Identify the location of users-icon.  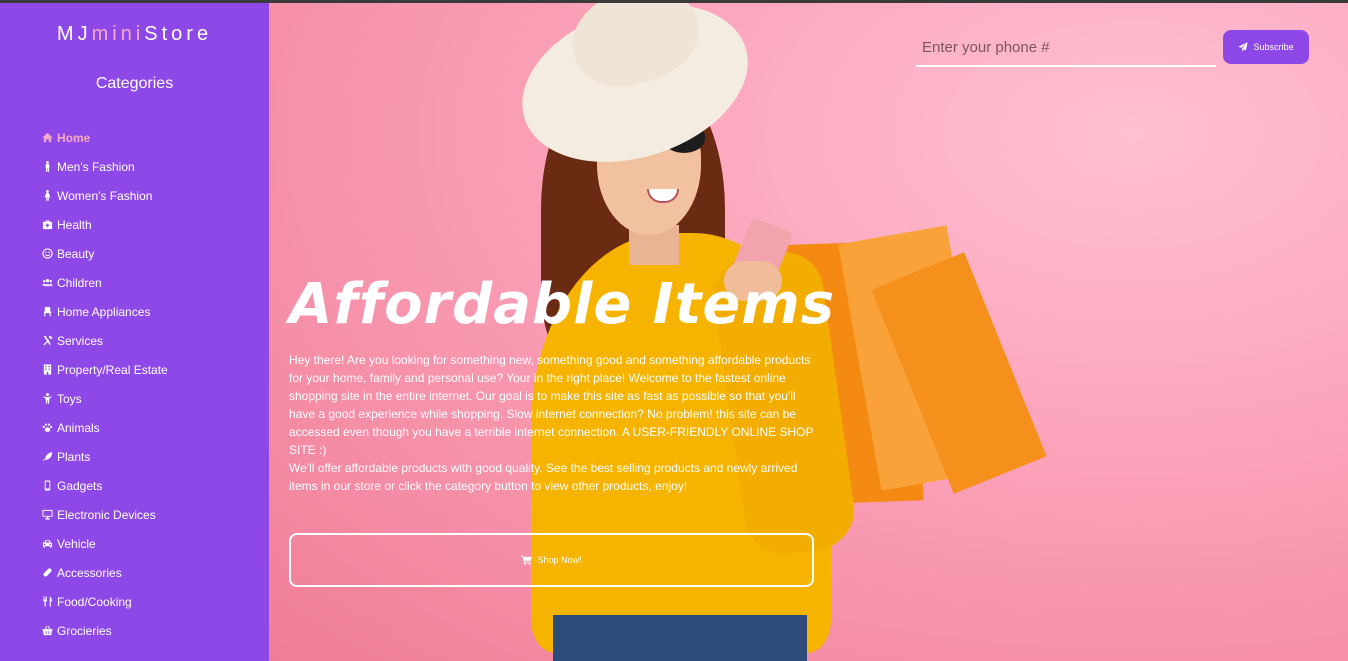
(47, 283).